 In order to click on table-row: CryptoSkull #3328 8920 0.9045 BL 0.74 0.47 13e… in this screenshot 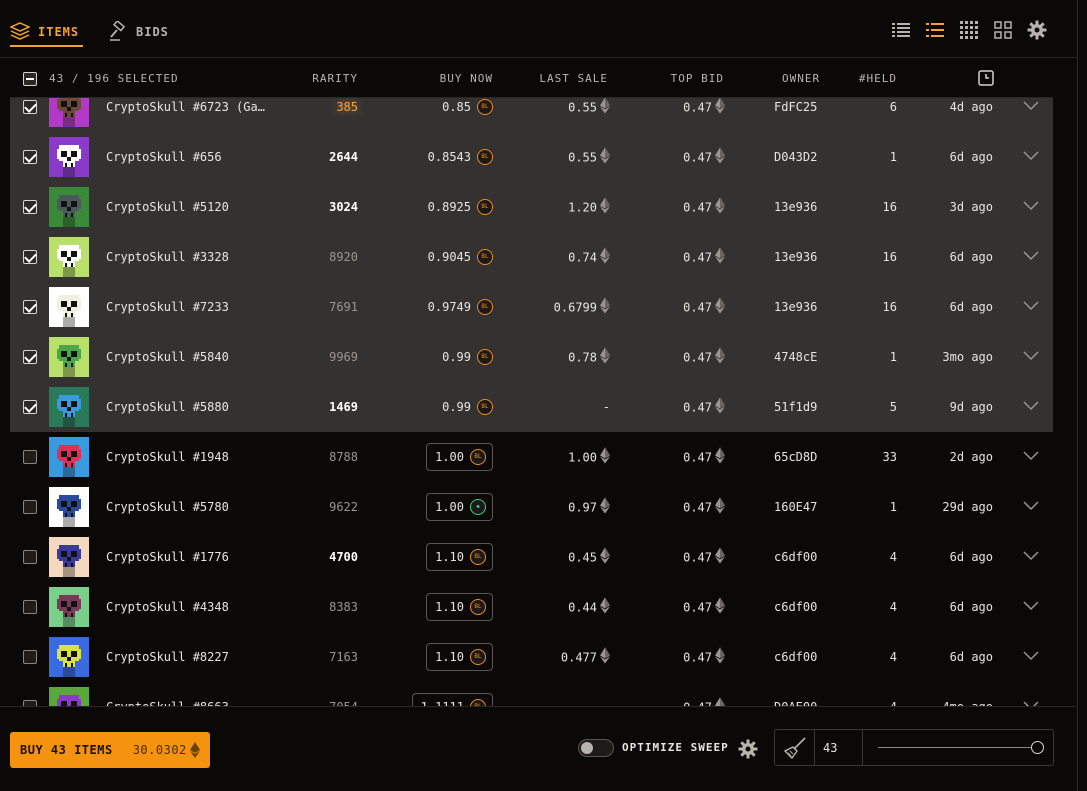, I will do `click(531, 257)`.